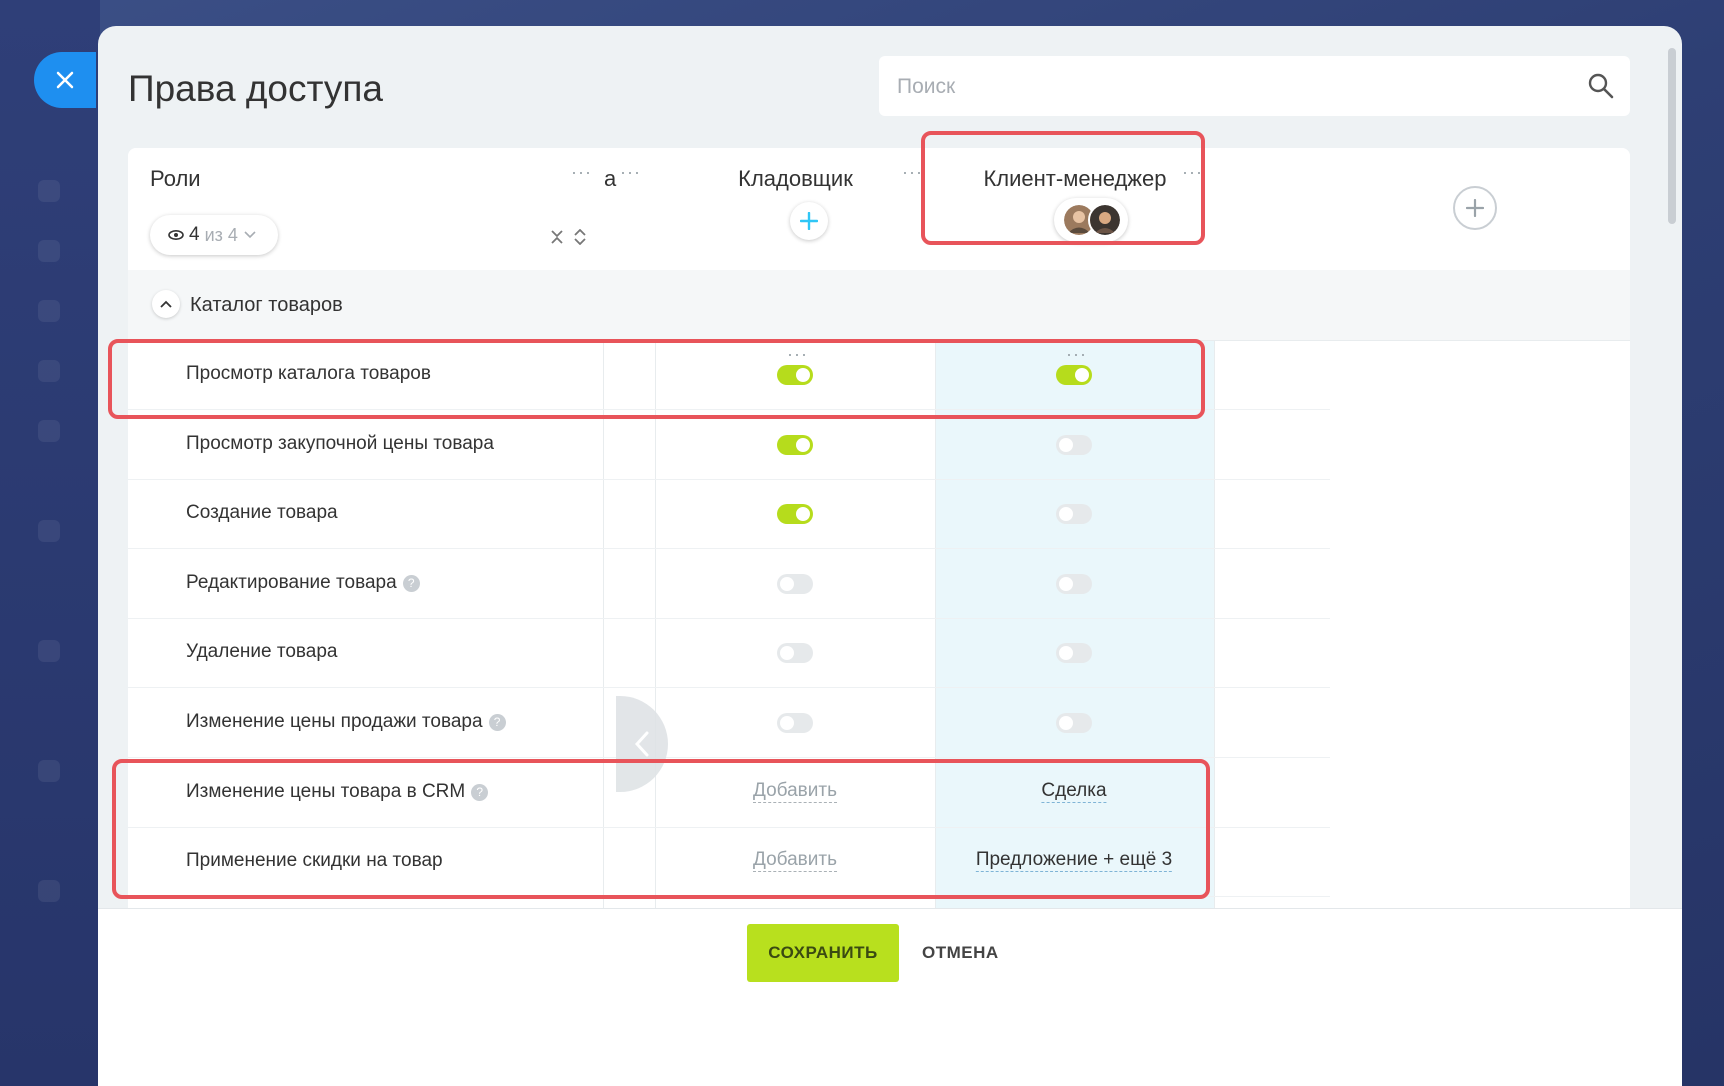 The image size is (1724, 1086). I want to click on chevron-up-icon, so click(166, 304).